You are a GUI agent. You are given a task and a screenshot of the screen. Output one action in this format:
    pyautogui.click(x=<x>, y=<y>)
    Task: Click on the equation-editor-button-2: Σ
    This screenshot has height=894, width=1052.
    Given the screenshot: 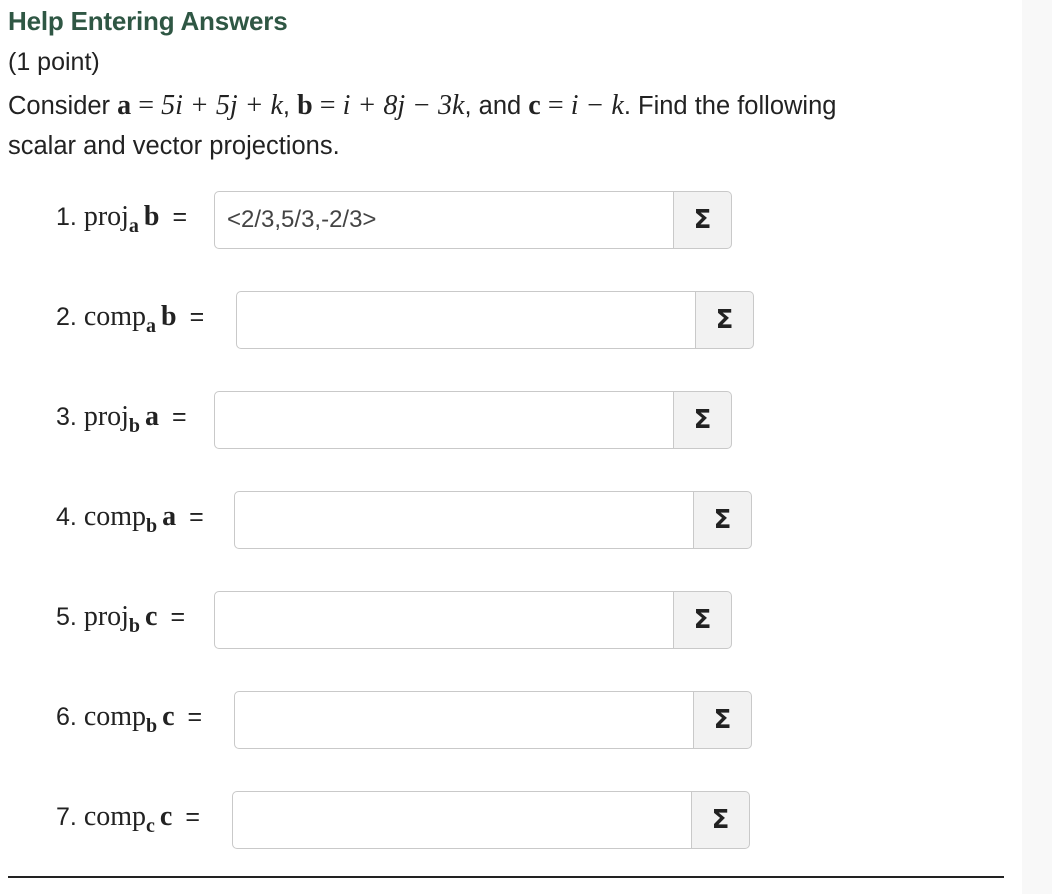 What is the action you would take?
    pyautogui.click(x=725, y=320)
    